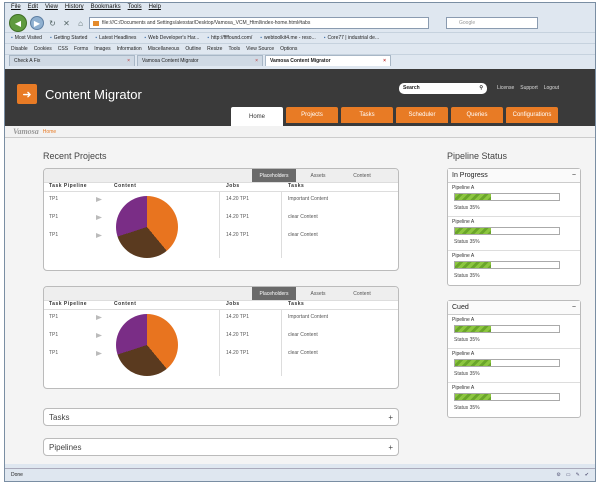 This screenshot has height=486, width=600. What do you see at coordinates (367, 115) in the screenshot?
I see `tab-tasks: Tasks` at bounding box center [367, 115].